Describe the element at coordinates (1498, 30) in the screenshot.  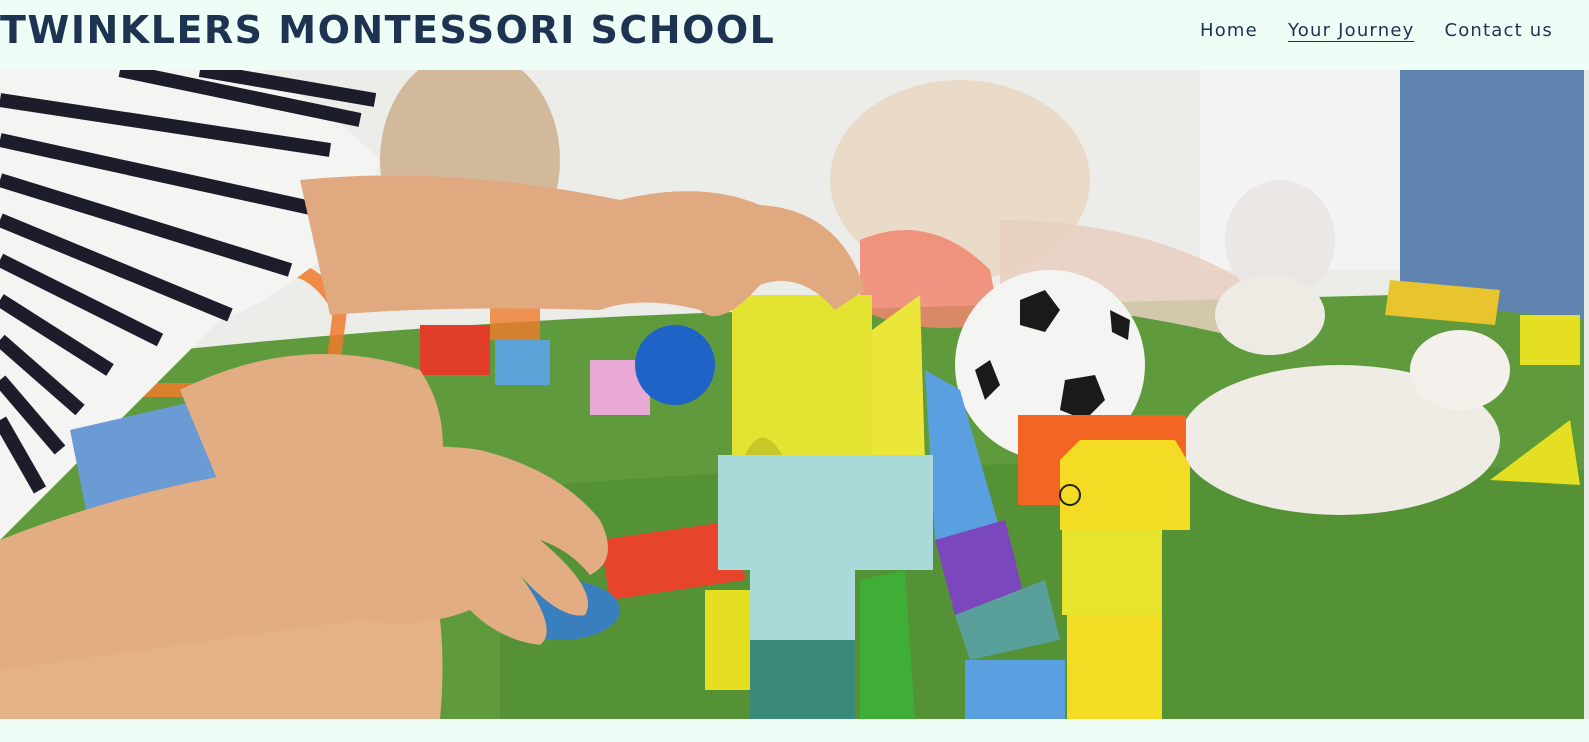
I see `nav-link-contact-us: Contact us` at that location.